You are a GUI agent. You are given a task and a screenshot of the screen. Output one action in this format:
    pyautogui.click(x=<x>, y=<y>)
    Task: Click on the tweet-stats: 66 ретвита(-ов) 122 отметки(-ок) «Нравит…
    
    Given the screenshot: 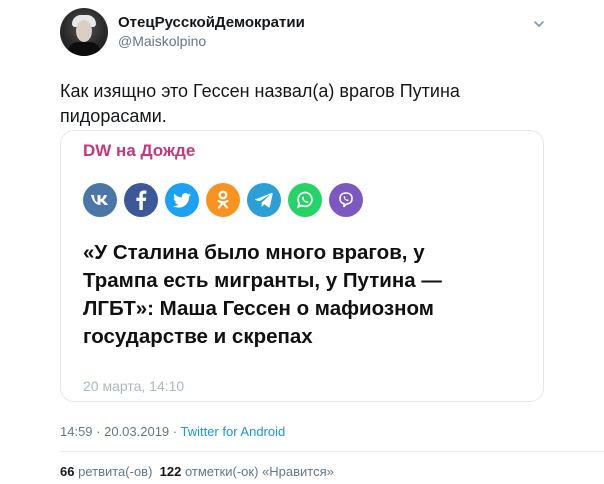 What is the action you would take?
    pyautogui.click(x=197, y=471)
    